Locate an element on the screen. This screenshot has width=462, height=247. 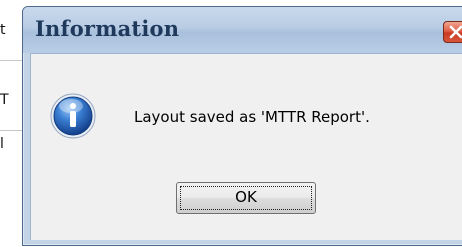
background-text: T is located at coordinates (4, 100).